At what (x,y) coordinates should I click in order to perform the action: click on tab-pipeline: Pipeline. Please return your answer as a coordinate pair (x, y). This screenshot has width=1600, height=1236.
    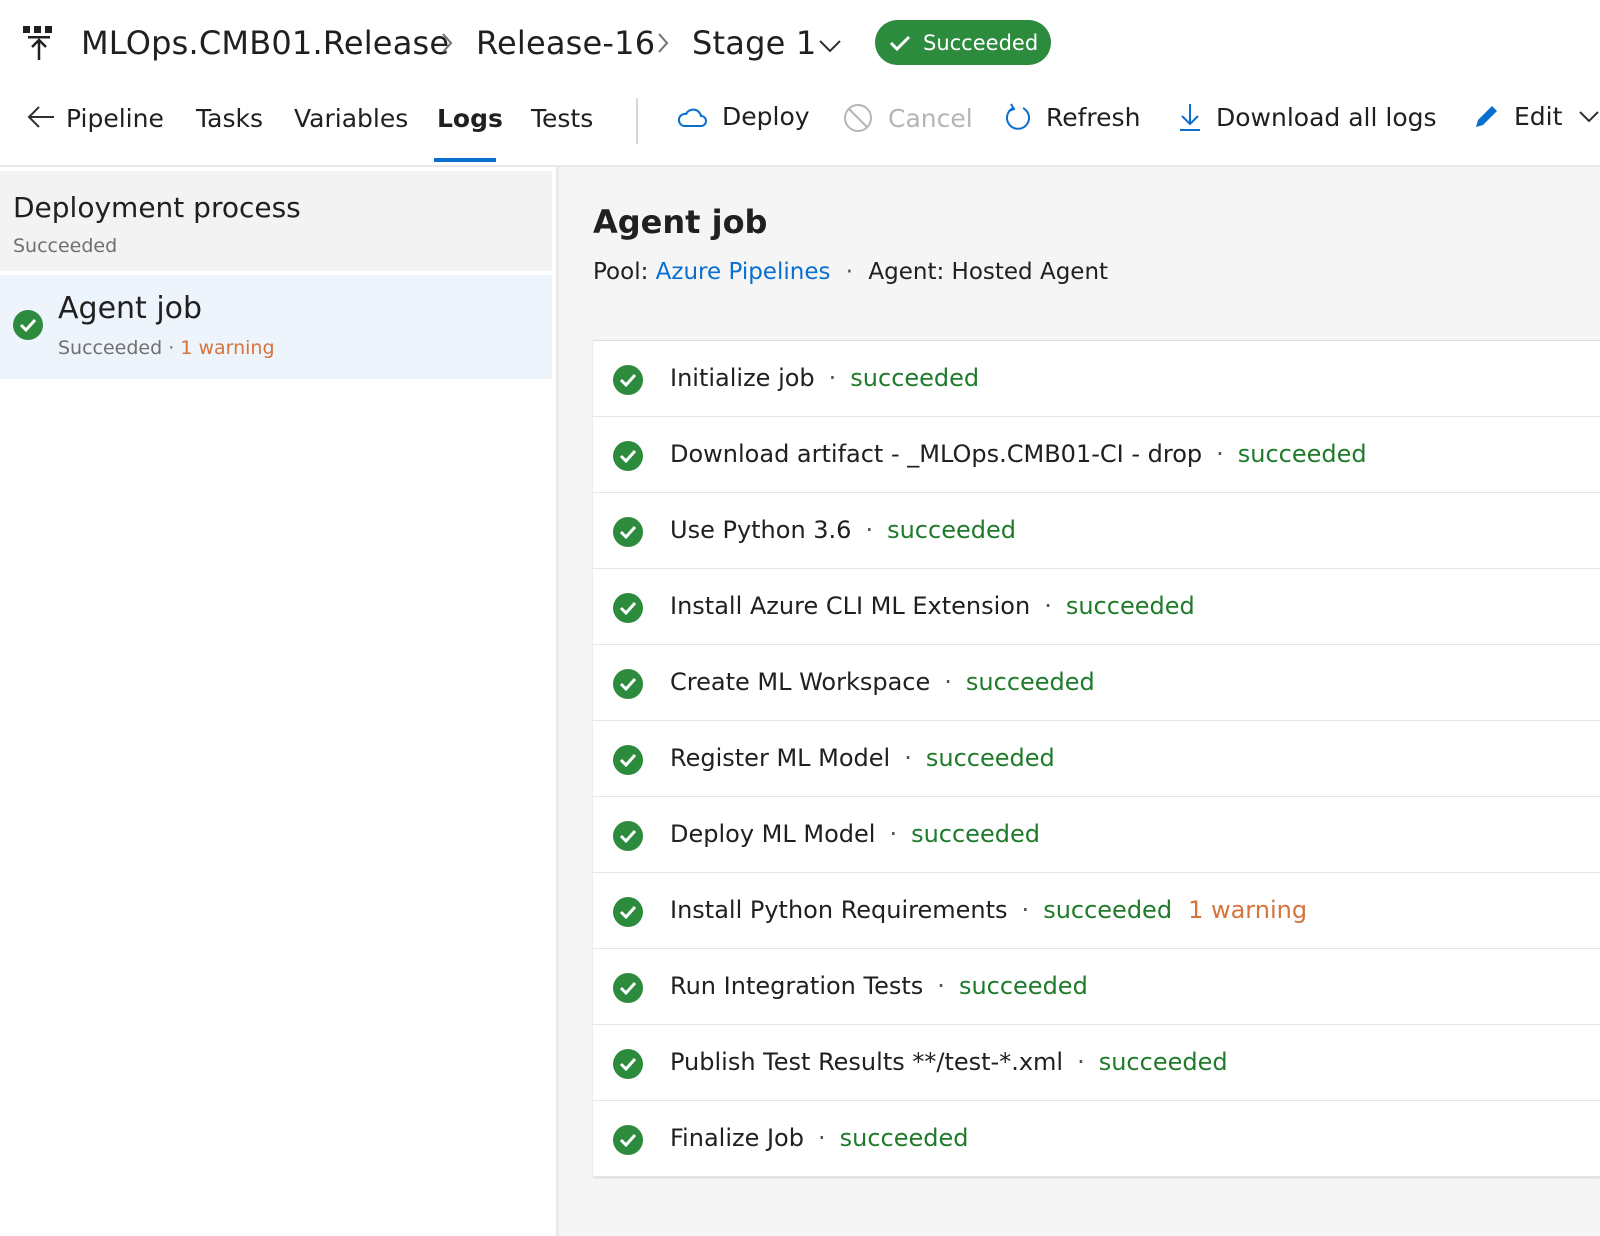
    Looking at the image, I should click on (115, 118).